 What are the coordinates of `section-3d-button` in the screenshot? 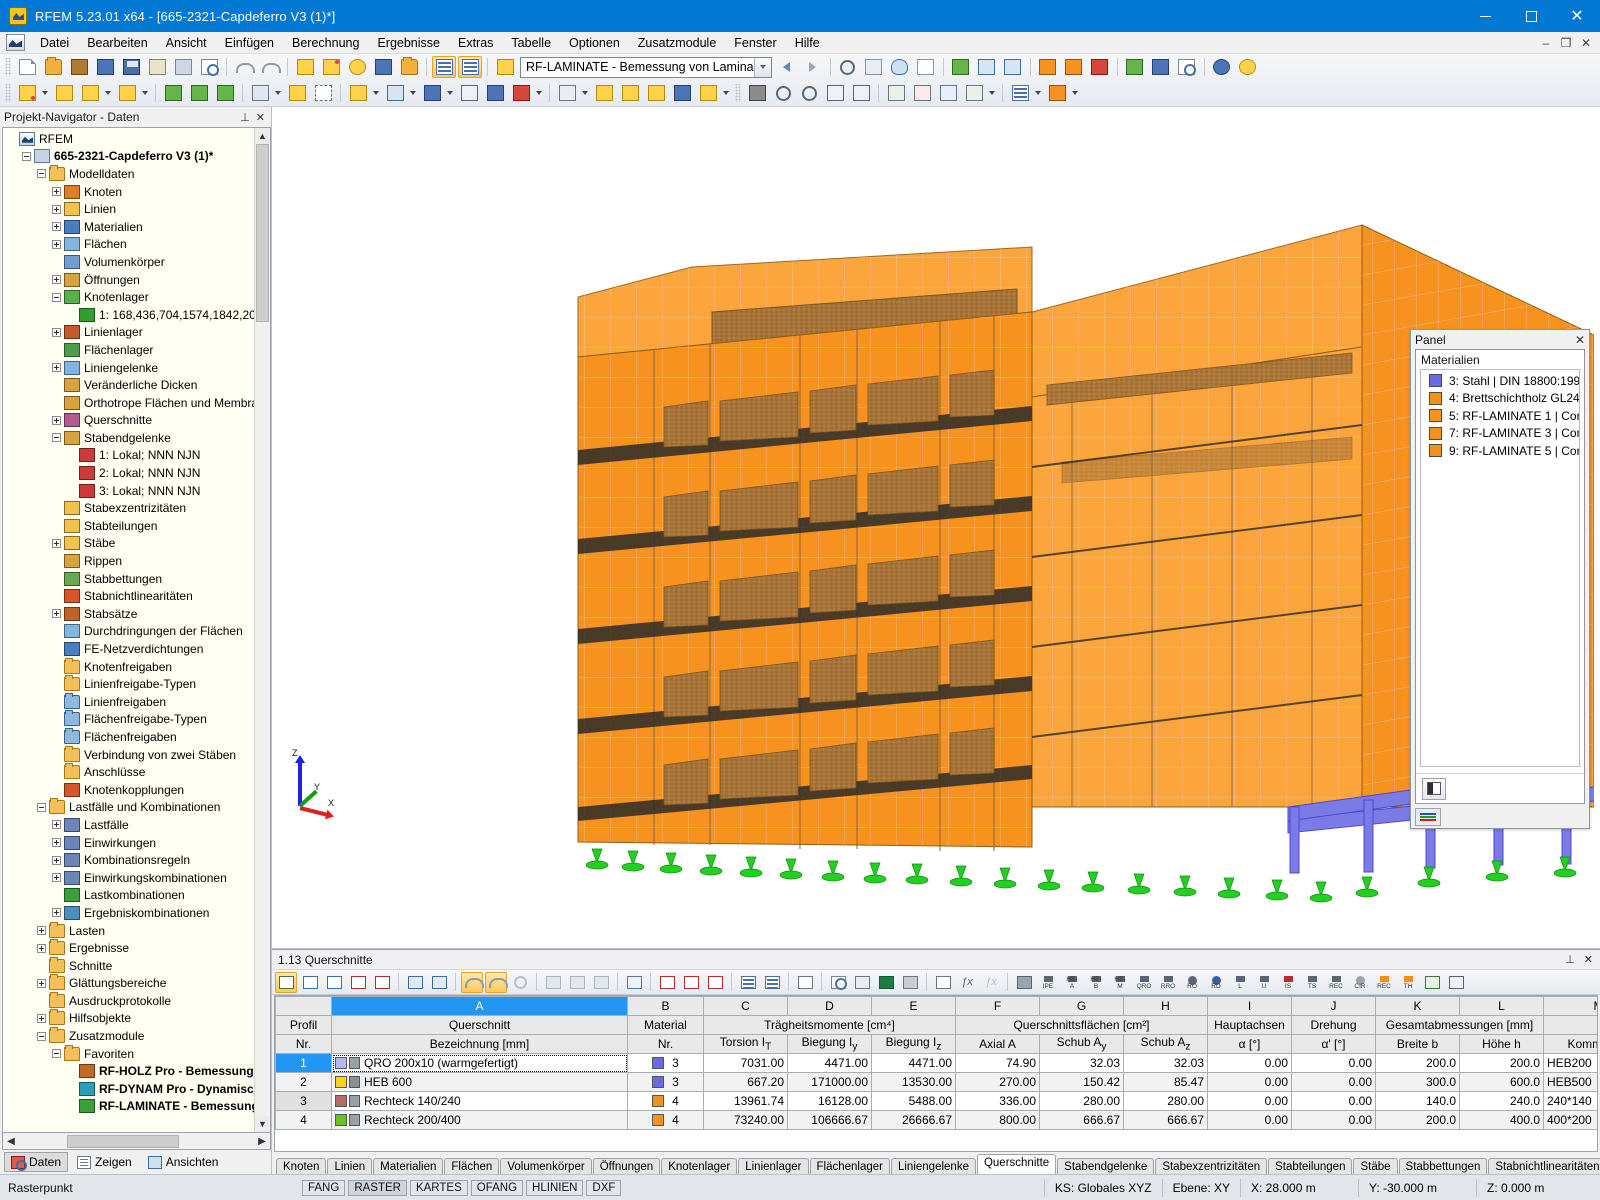 It's located at (1456, 982).